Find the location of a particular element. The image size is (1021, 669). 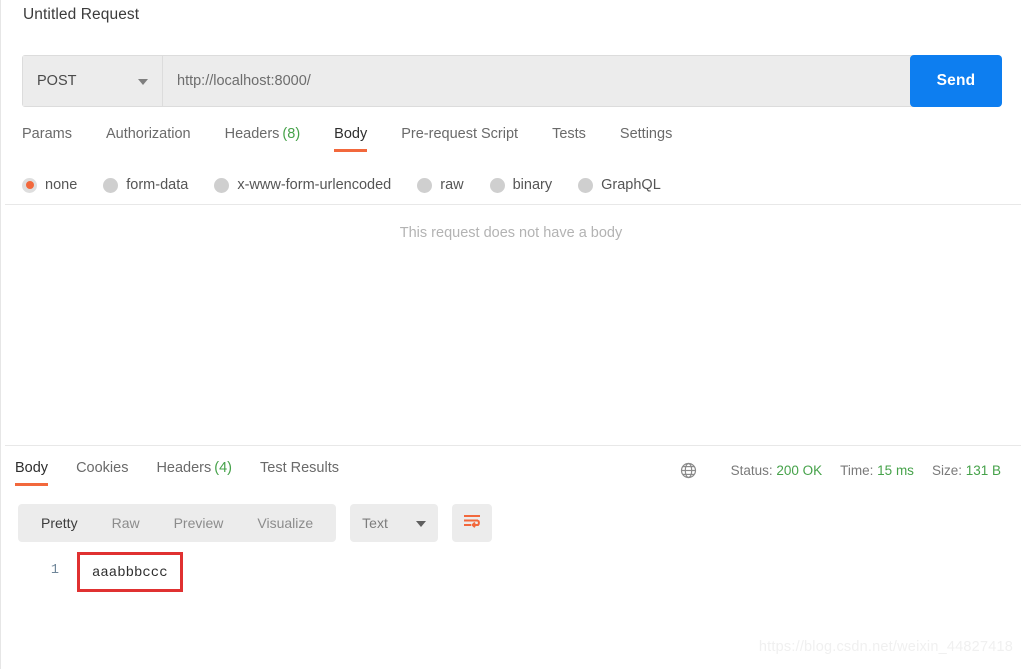

divider-above-response is located at coordinates (513, 445).